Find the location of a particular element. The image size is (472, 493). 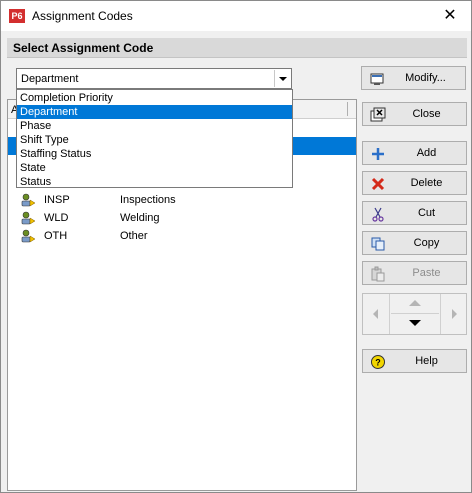

arrow-up-icon is located at coordinates (415, 303).